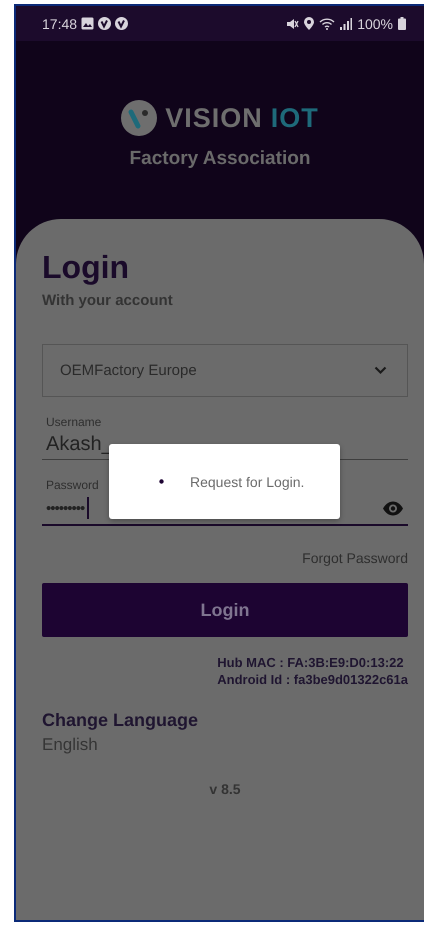 Image resolution: width=424 pixels, height=926 pixels. Describe the element at coordinates (72, 485) in the screenshot. I see `password-label: Password` at that location.